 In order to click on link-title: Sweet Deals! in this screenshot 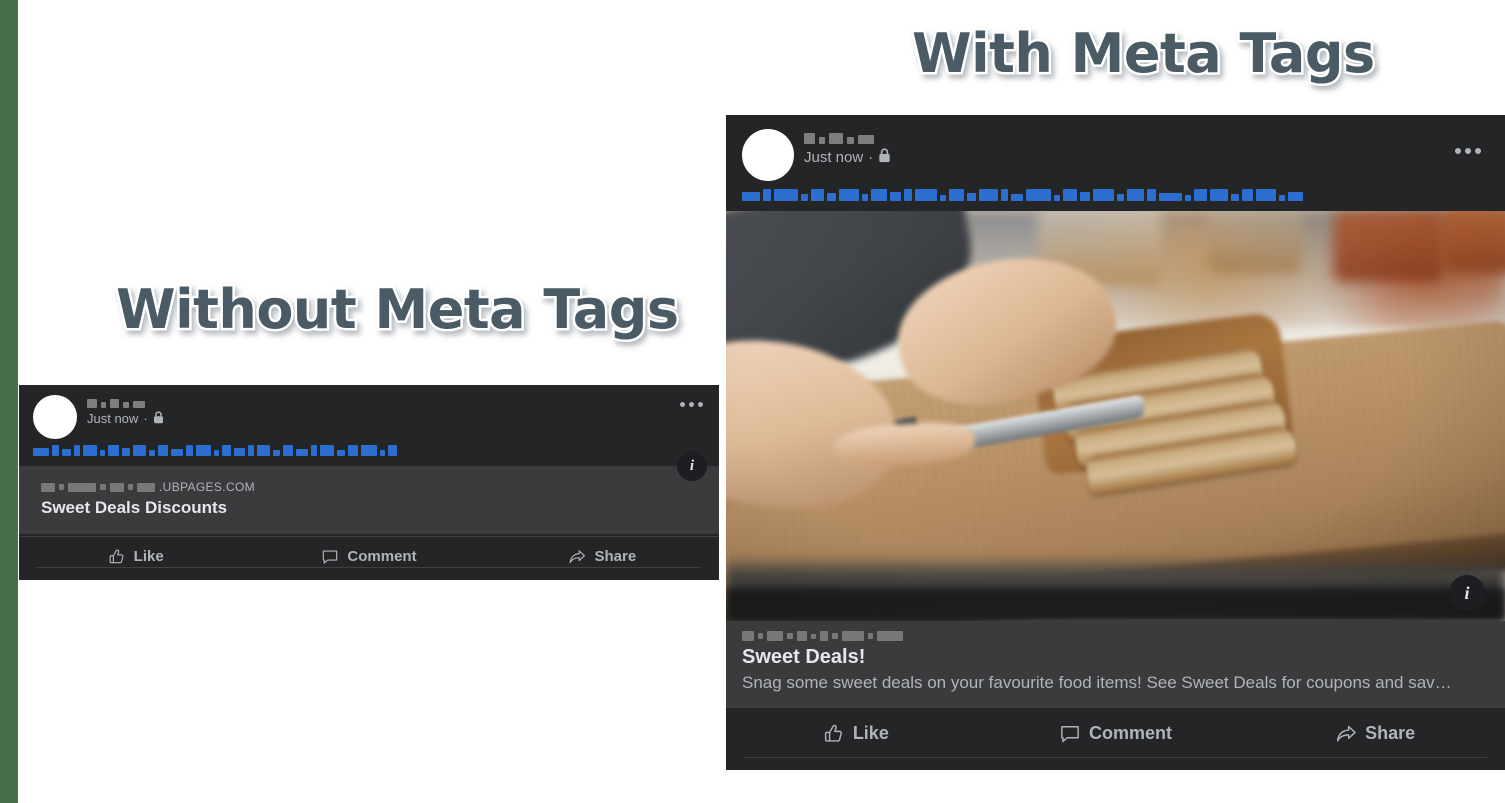, I will do `click(804, 657)`.